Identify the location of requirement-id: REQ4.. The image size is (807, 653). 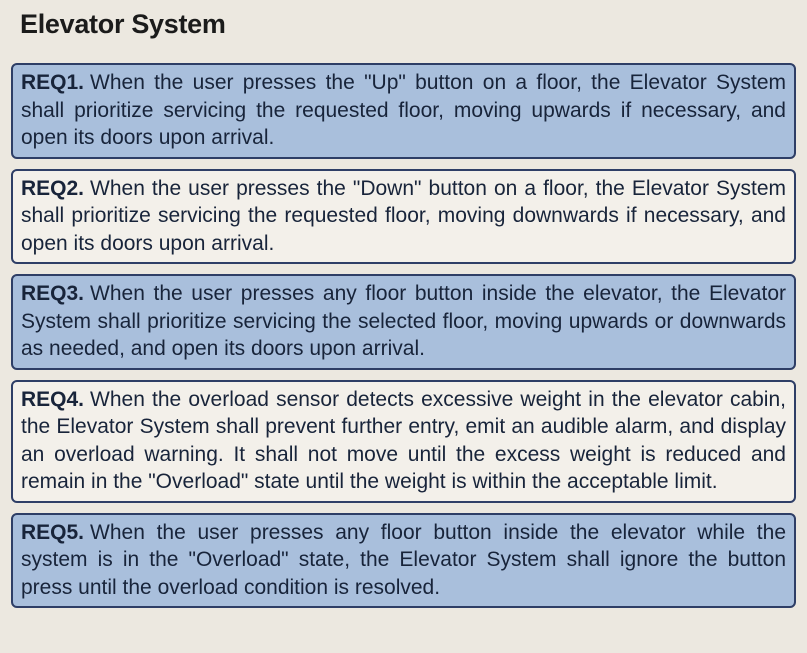
(53, 399).